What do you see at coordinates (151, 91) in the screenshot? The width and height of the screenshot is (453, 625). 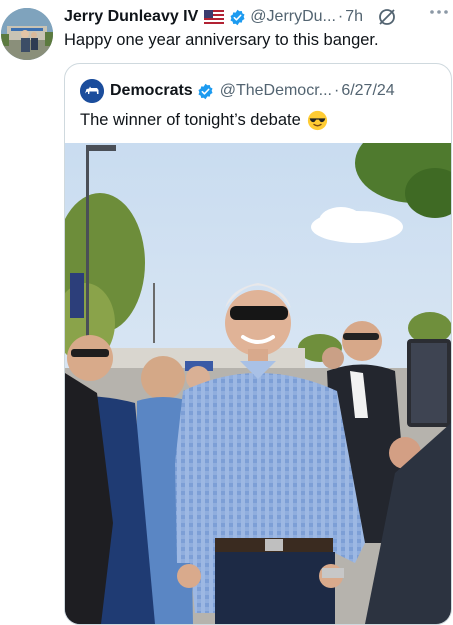 I see `quote-author-name: Democrats` at bounding box center [151, 91].